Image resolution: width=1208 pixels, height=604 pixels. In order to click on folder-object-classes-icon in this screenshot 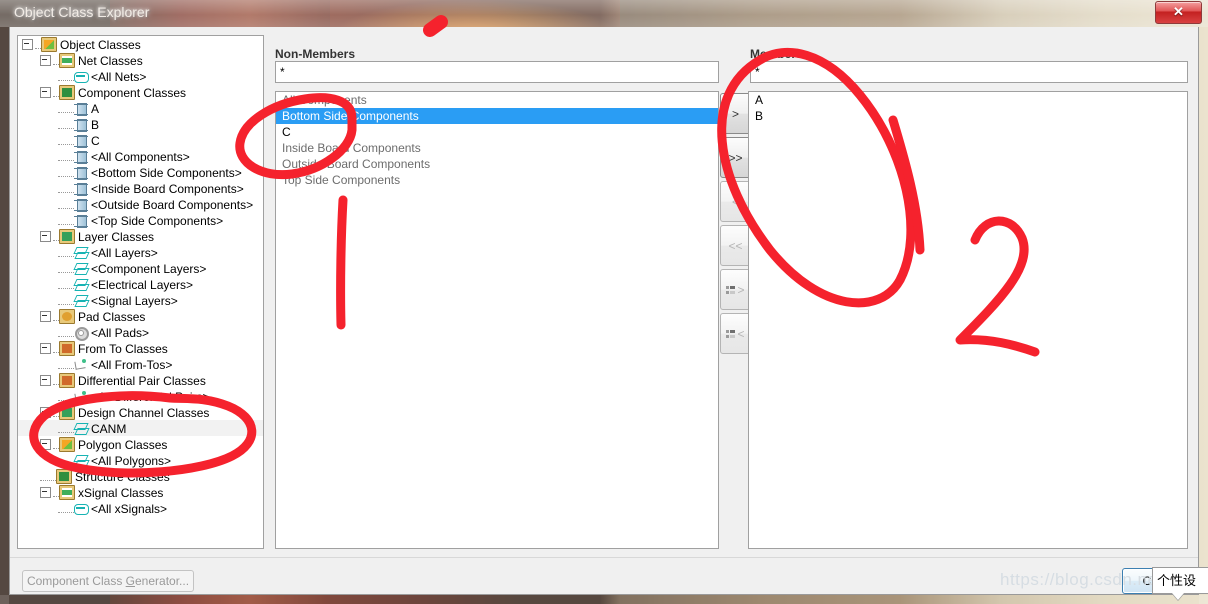, I will do `click(49, 45)`.